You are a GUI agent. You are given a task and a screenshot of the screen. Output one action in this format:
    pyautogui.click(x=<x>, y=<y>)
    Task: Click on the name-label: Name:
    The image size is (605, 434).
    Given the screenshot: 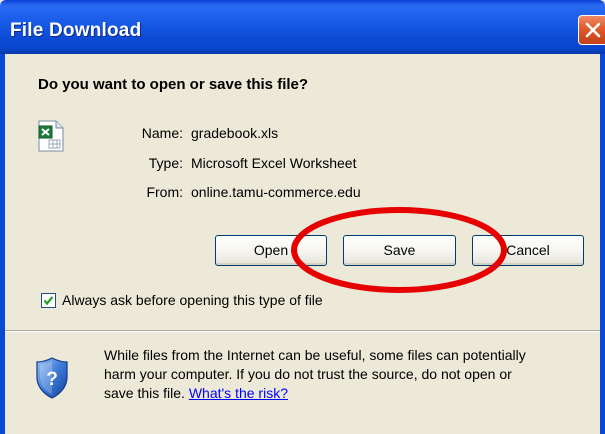 What is the action you would take?
    pyautogui.click(x=162, y=133)
    